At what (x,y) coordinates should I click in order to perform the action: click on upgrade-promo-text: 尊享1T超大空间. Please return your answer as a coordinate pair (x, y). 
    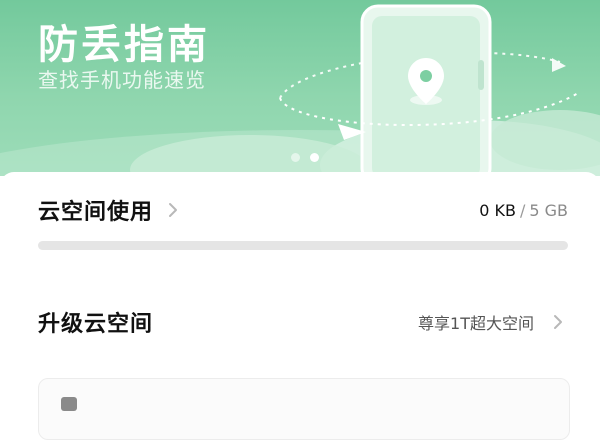
    Looking at the image, I should click on (476, 323).